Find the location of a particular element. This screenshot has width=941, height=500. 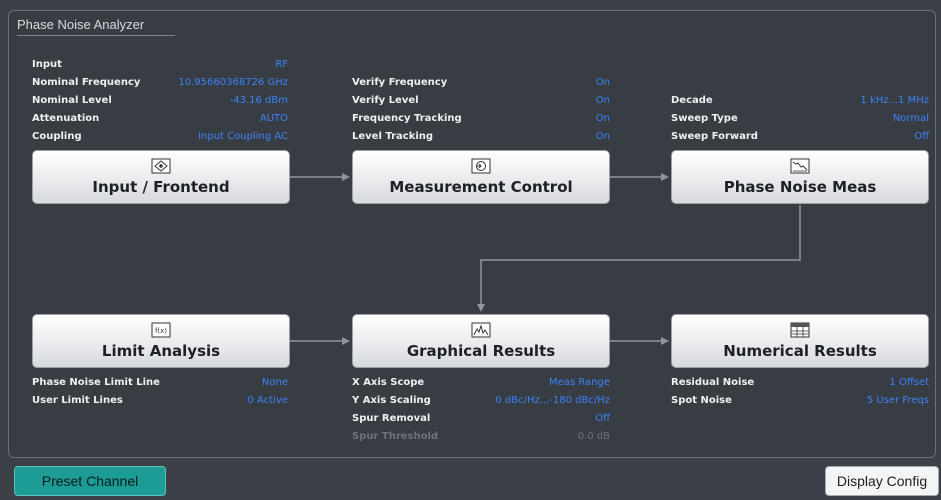

user-limit-lines-row: User Limit Lines 0 Active is located at coordinates (160, 401).